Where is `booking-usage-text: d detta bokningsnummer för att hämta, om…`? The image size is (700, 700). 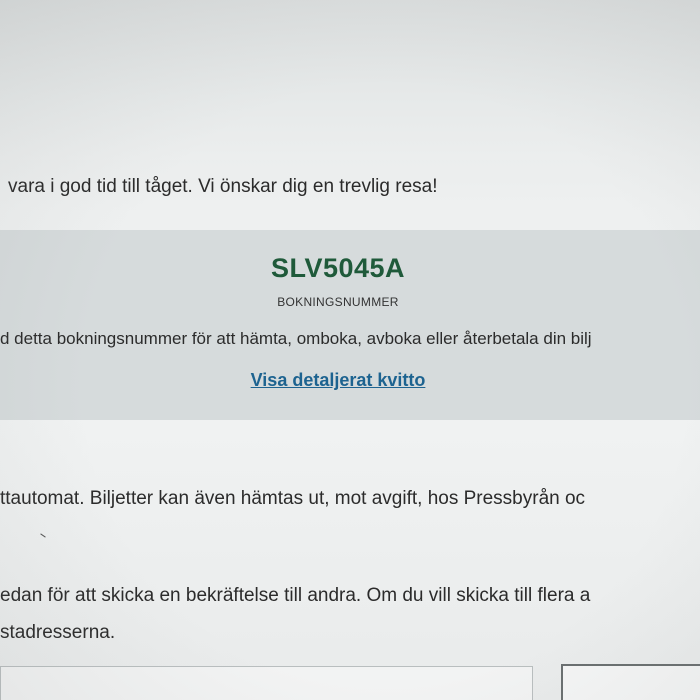 booking-usage-text: d detta bokningsnummer för att hämta, om… is located at coordinates (296, 338).